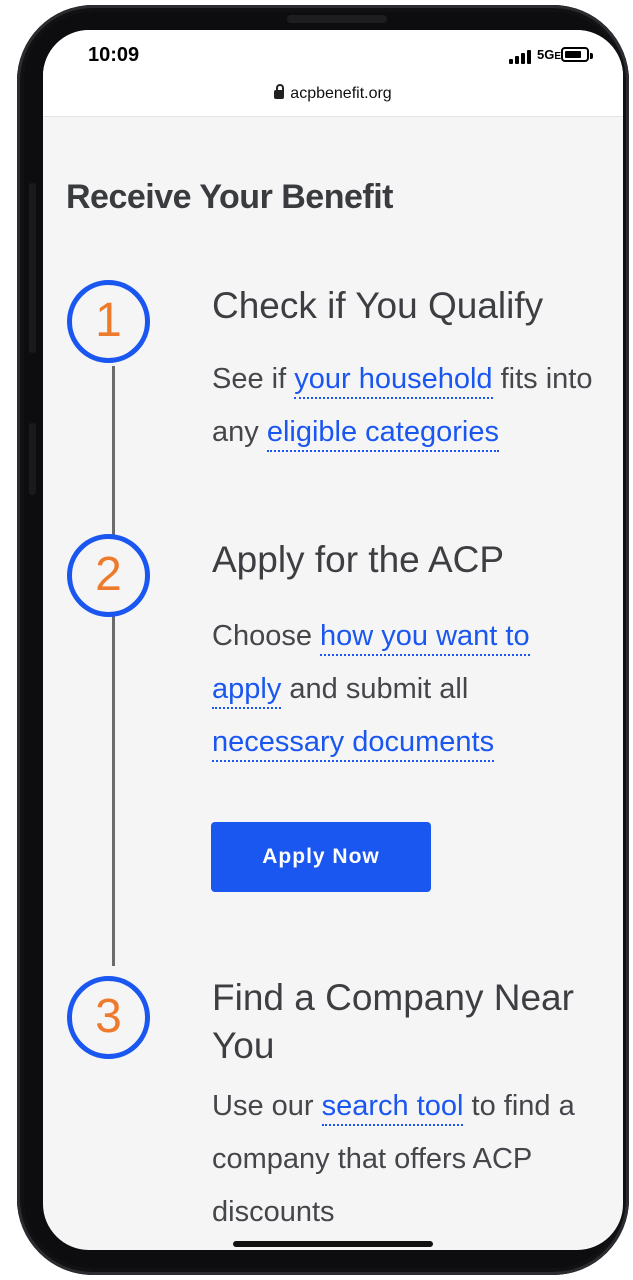  Describe the element at coordinates (113, 666) in the screenshot. I see `timeline-connector` at that location.